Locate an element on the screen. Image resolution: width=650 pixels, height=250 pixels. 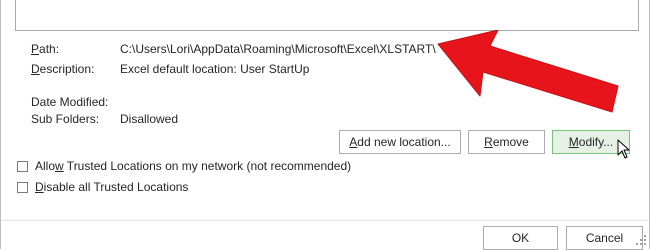
mouse-pointer-icon is located at coordinates (623, 149).